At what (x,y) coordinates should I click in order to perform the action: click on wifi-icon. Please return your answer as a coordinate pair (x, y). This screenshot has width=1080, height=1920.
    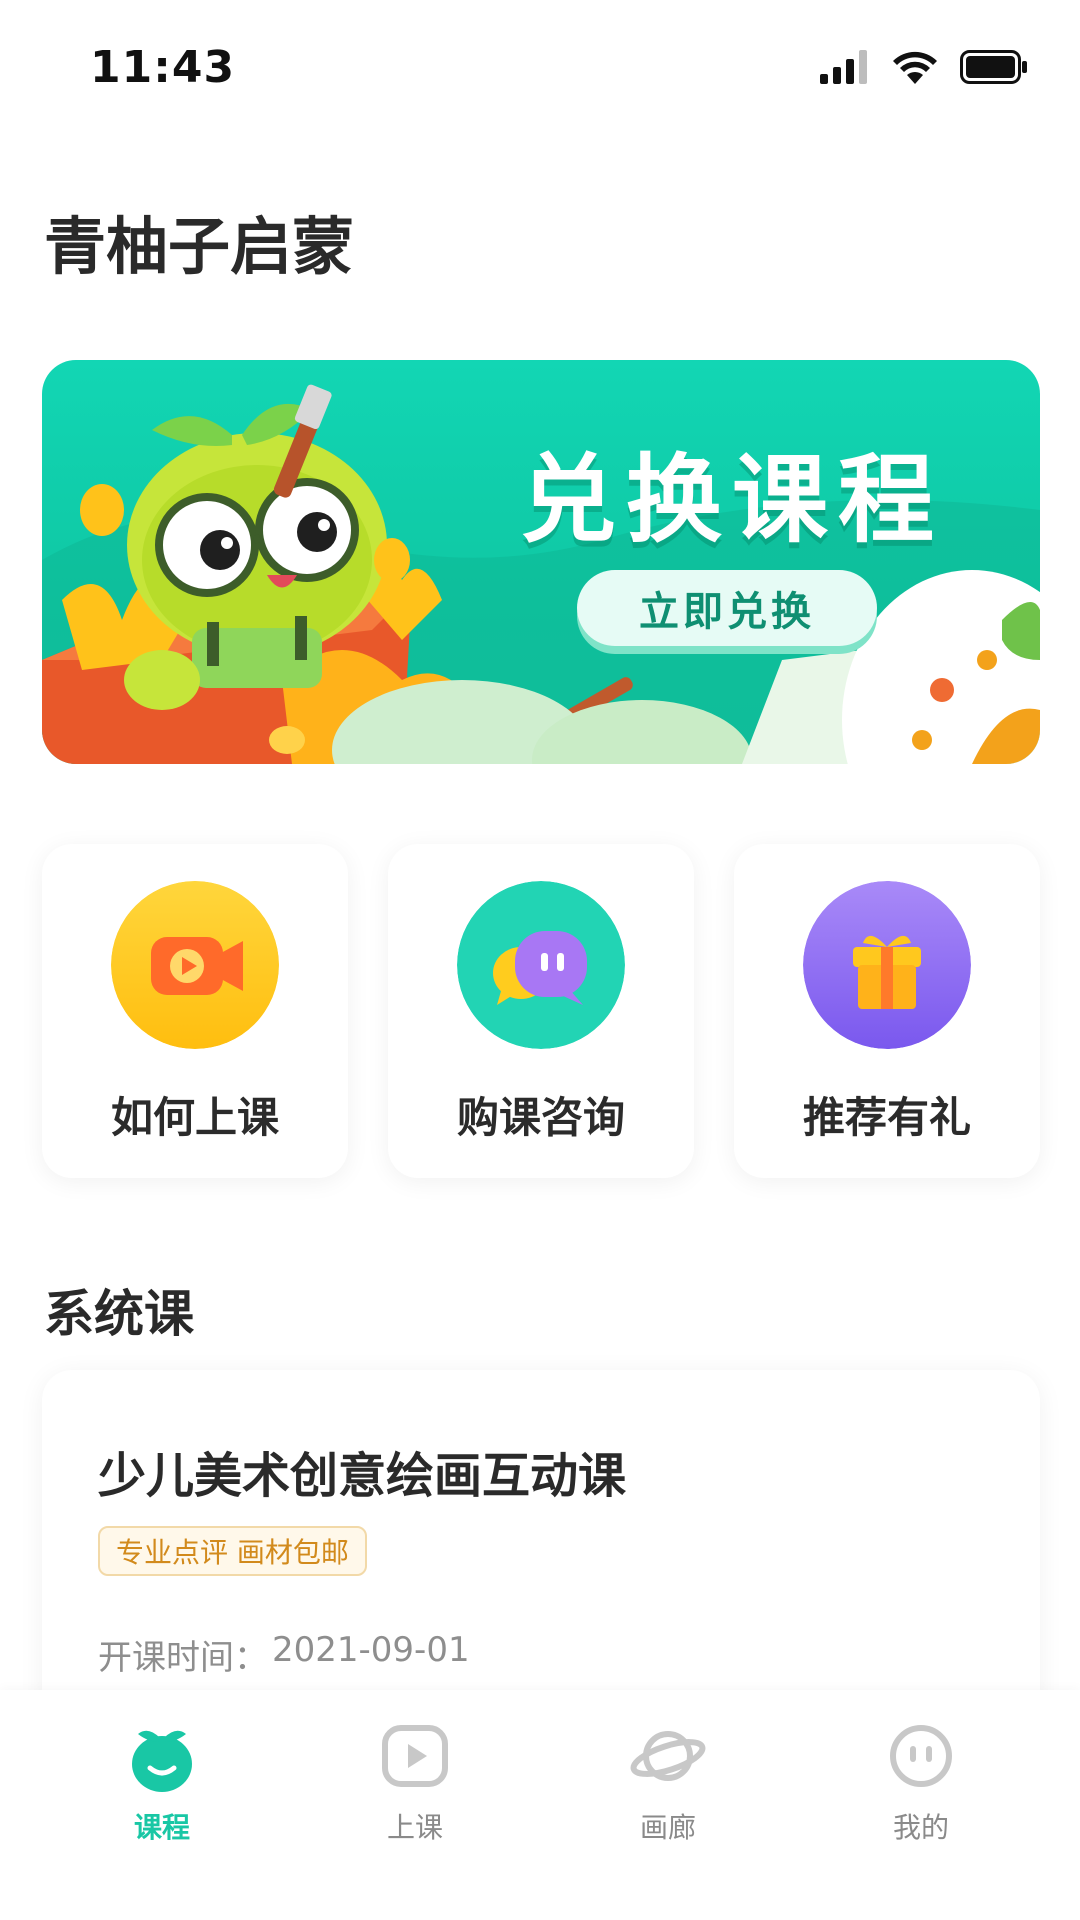
    Looking at the image, I should click on (915, 67).